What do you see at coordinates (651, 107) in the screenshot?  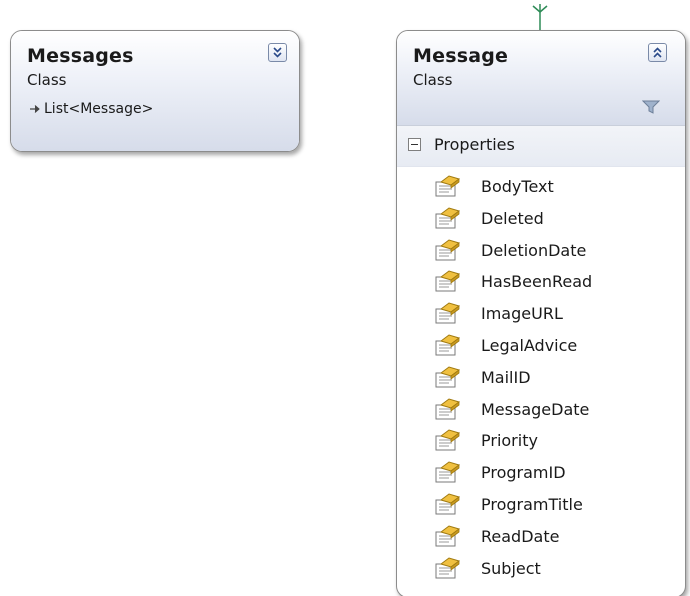 I see `filter-icon` at bounding box center [651, 107].